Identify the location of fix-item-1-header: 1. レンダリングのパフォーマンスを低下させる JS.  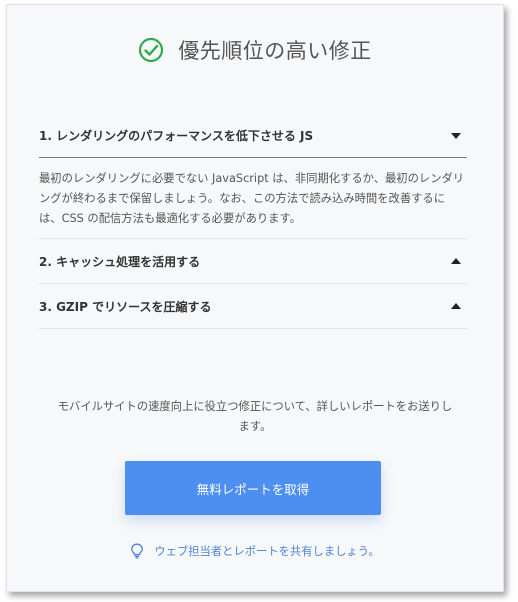
(253, 135).